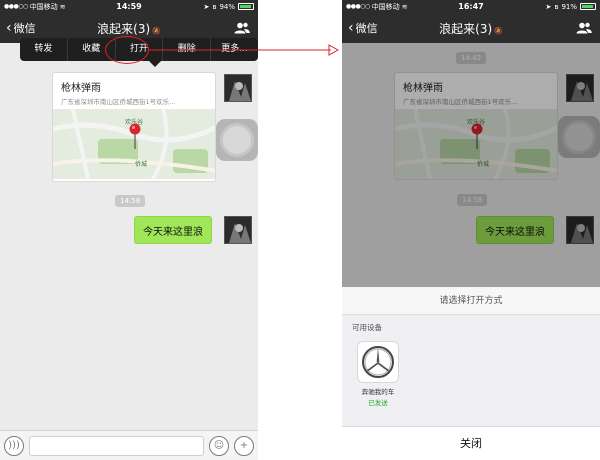  I want to click on map-label-district: 侨城, so click(141, 164).